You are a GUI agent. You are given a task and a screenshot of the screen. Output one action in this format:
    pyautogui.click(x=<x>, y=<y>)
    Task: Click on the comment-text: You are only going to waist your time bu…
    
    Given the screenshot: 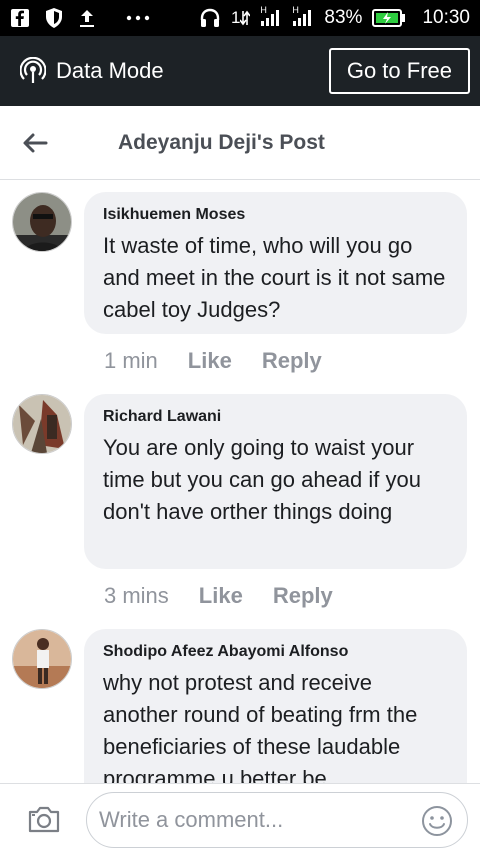 What is the action you would take?
    pyautogui.click(x=262, y=479)
    